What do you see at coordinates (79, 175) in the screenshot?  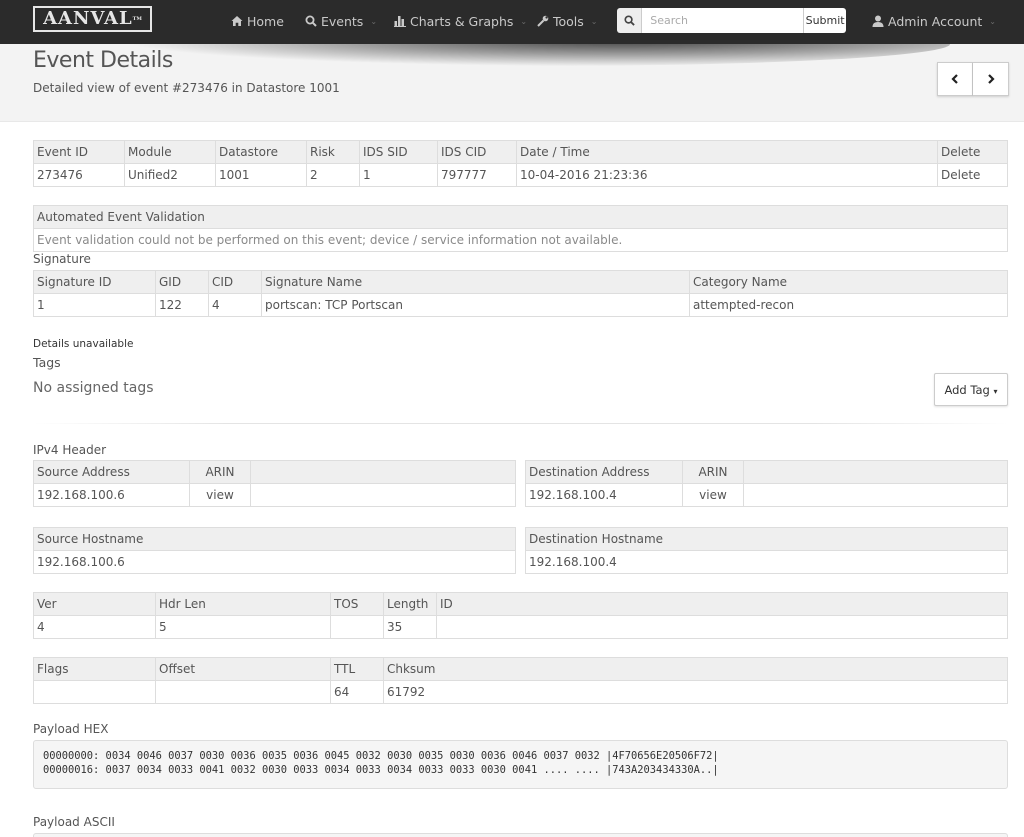 I see `event-id-value: 273476` at bounding box center [79, 175].